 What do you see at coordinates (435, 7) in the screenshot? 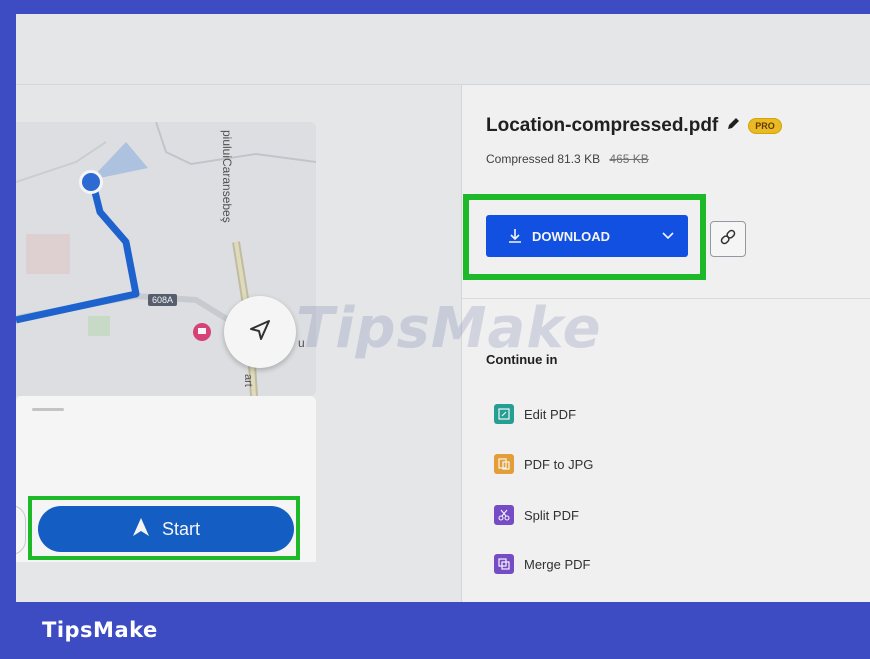
I see `frame-top-border` at bounding box center [435, 7].